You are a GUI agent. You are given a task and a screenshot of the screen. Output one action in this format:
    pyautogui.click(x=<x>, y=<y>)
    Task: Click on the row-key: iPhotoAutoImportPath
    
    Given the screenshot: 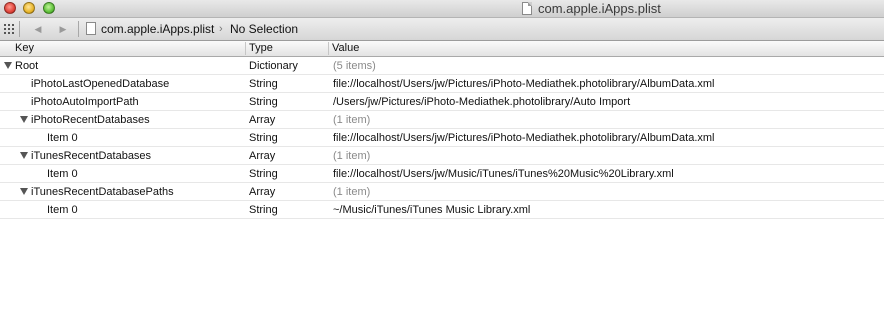 What is the action you would take?
    pyautogui.click(x=85, y=102)
    